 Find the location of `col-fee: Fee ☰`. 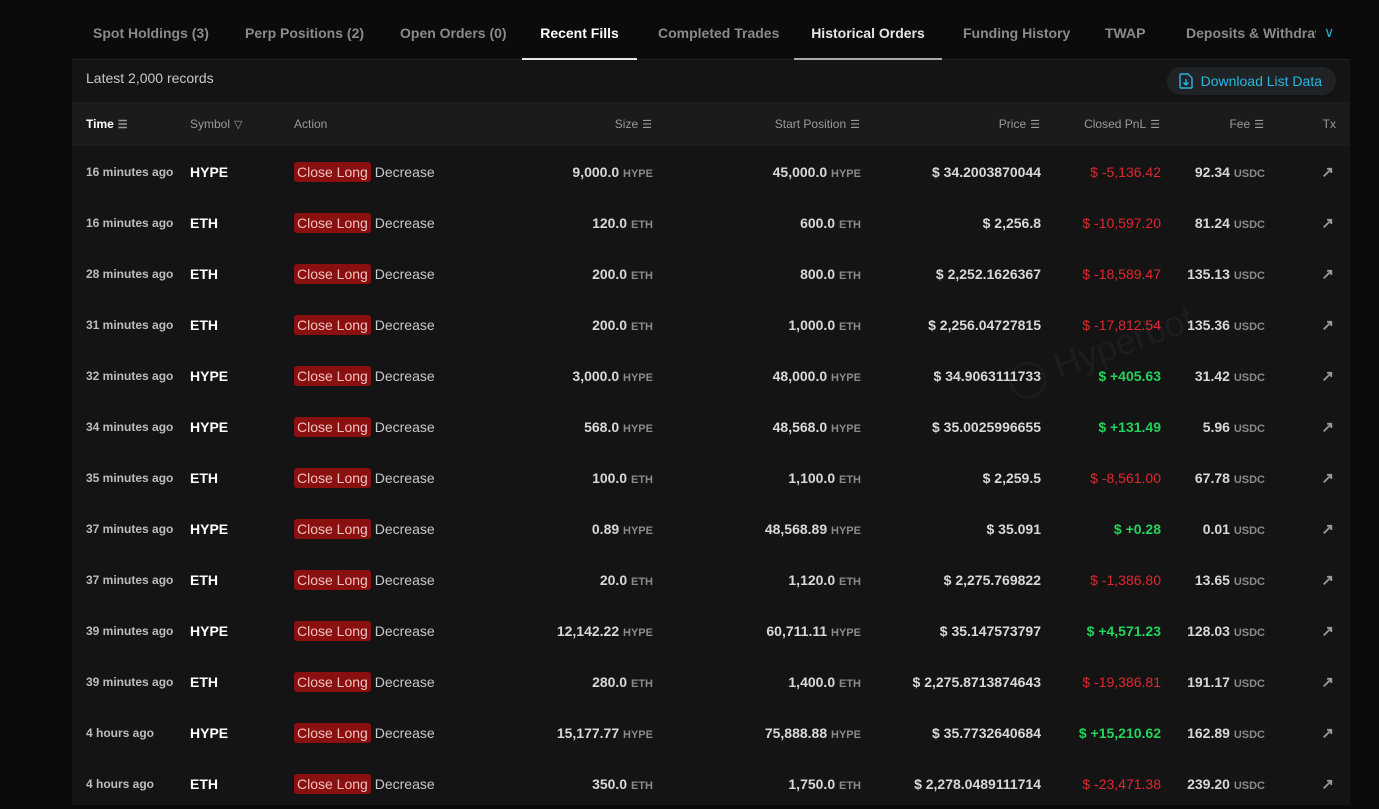

col-fee: Fee ☰ is located at coordinates (1246, 124).